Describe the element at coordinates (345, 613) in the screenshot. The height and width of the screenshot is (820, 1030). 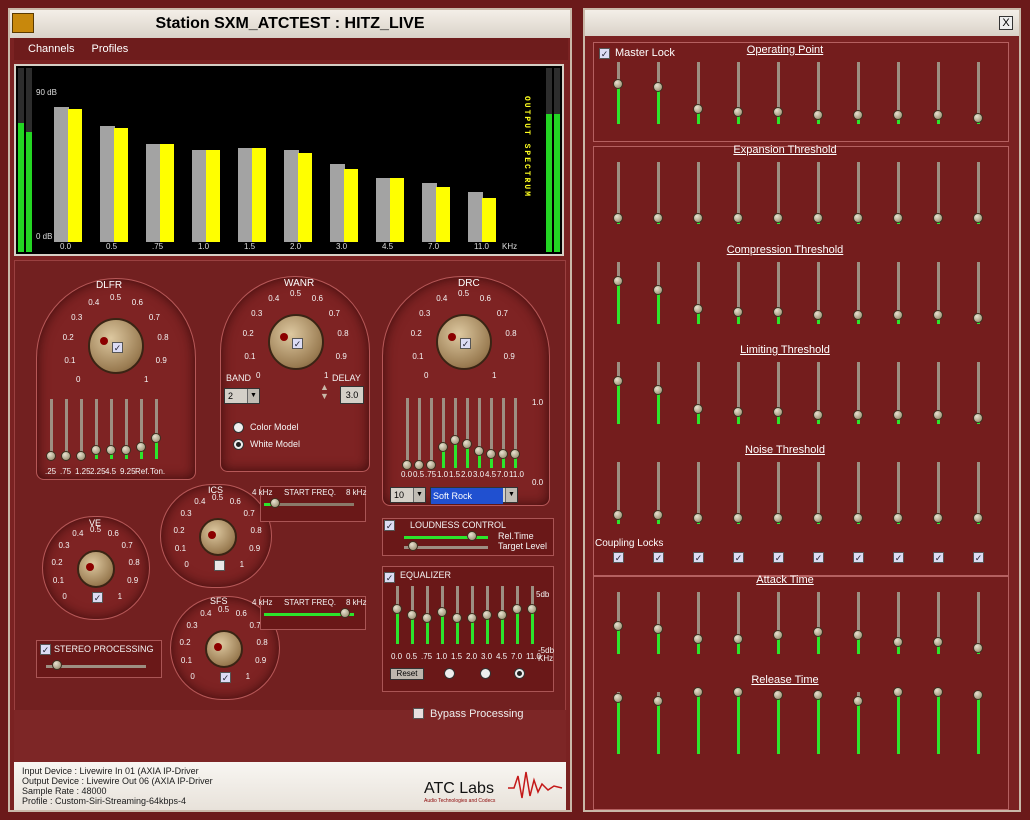
I see `sfs-freq-handle` at that location.